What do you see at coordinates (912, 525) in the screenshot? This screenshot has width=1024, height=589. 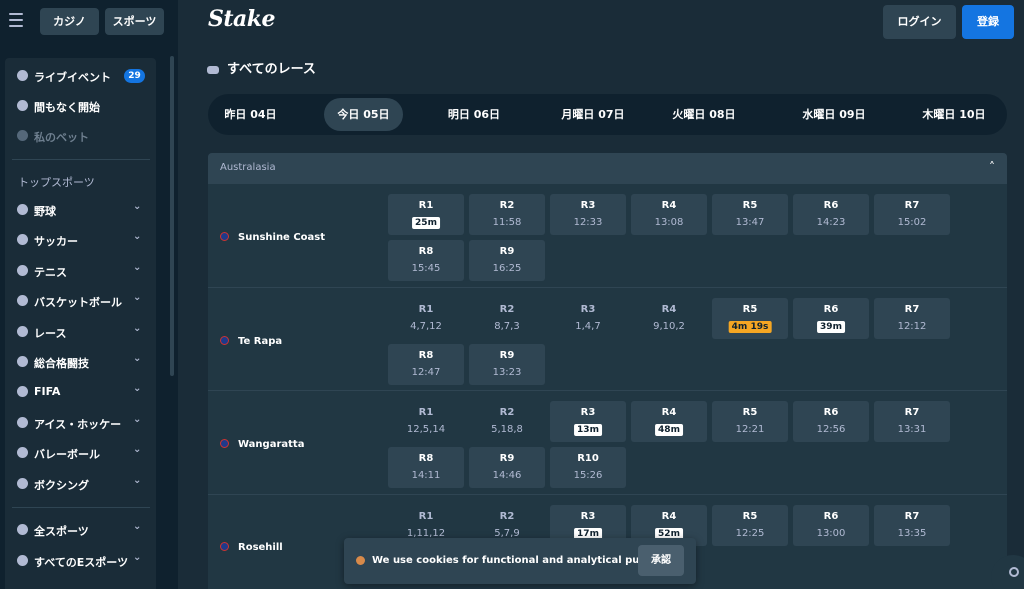 I see `race-cell: R7 13:35` at bounding box center [912, 525].